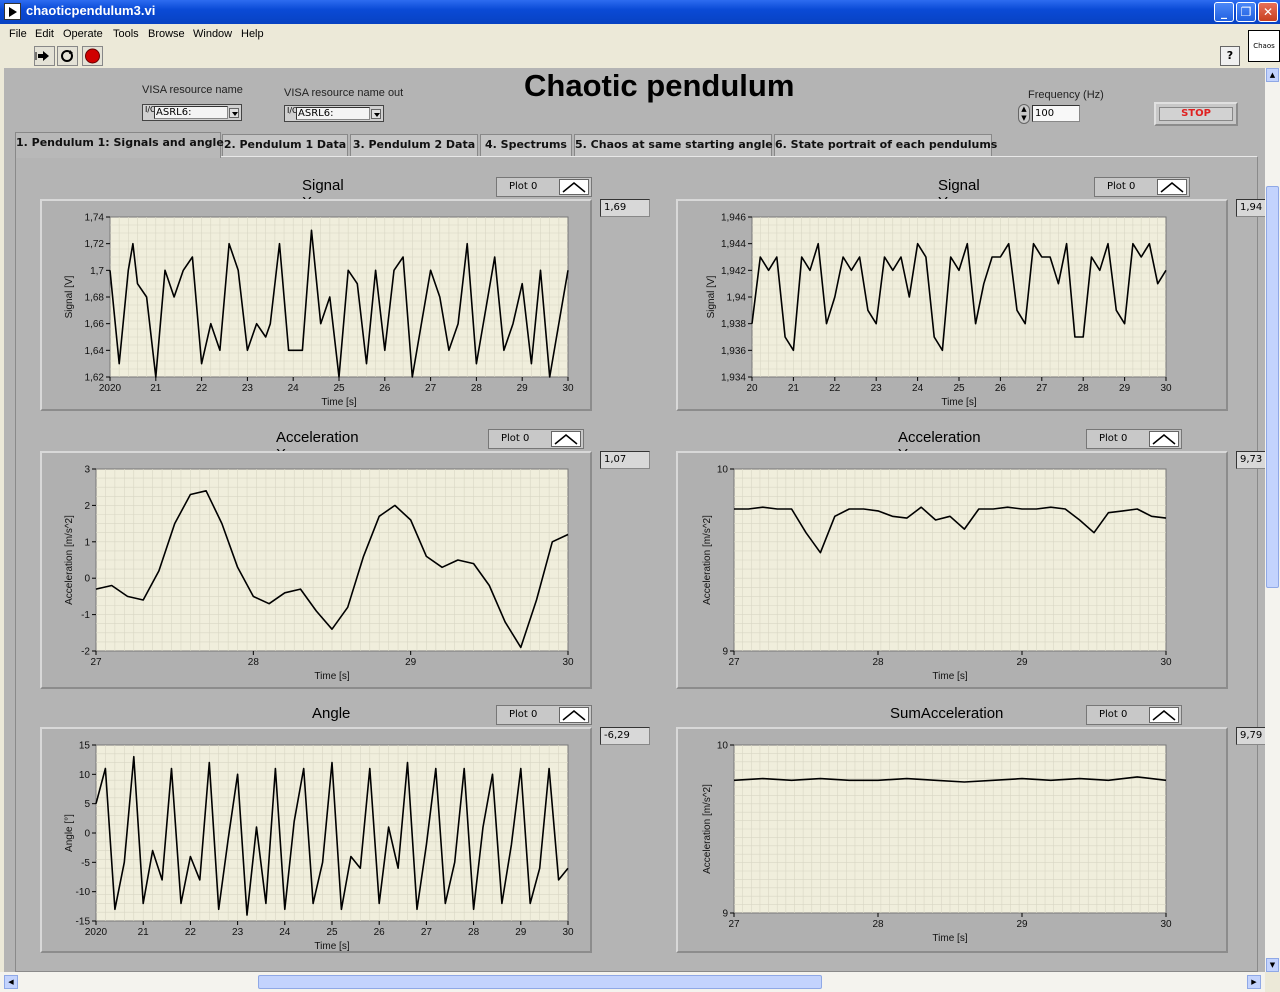  What do you see at coordinates (1066, 95) in the screenshot?
I see `frequency-label: Frequency (Hz)` at bounding box center [1066, 95].